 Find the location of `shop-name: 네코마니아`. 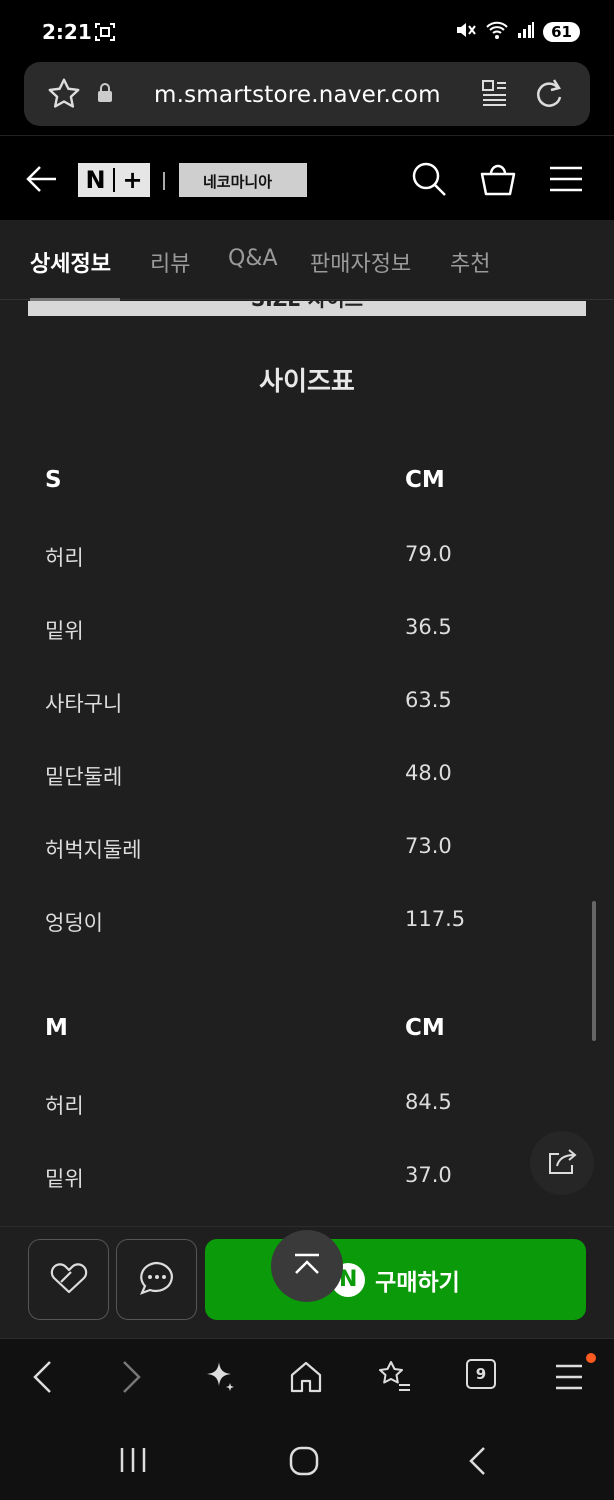

shop-name: 네코마니아 is located at coordinates (238, 182).